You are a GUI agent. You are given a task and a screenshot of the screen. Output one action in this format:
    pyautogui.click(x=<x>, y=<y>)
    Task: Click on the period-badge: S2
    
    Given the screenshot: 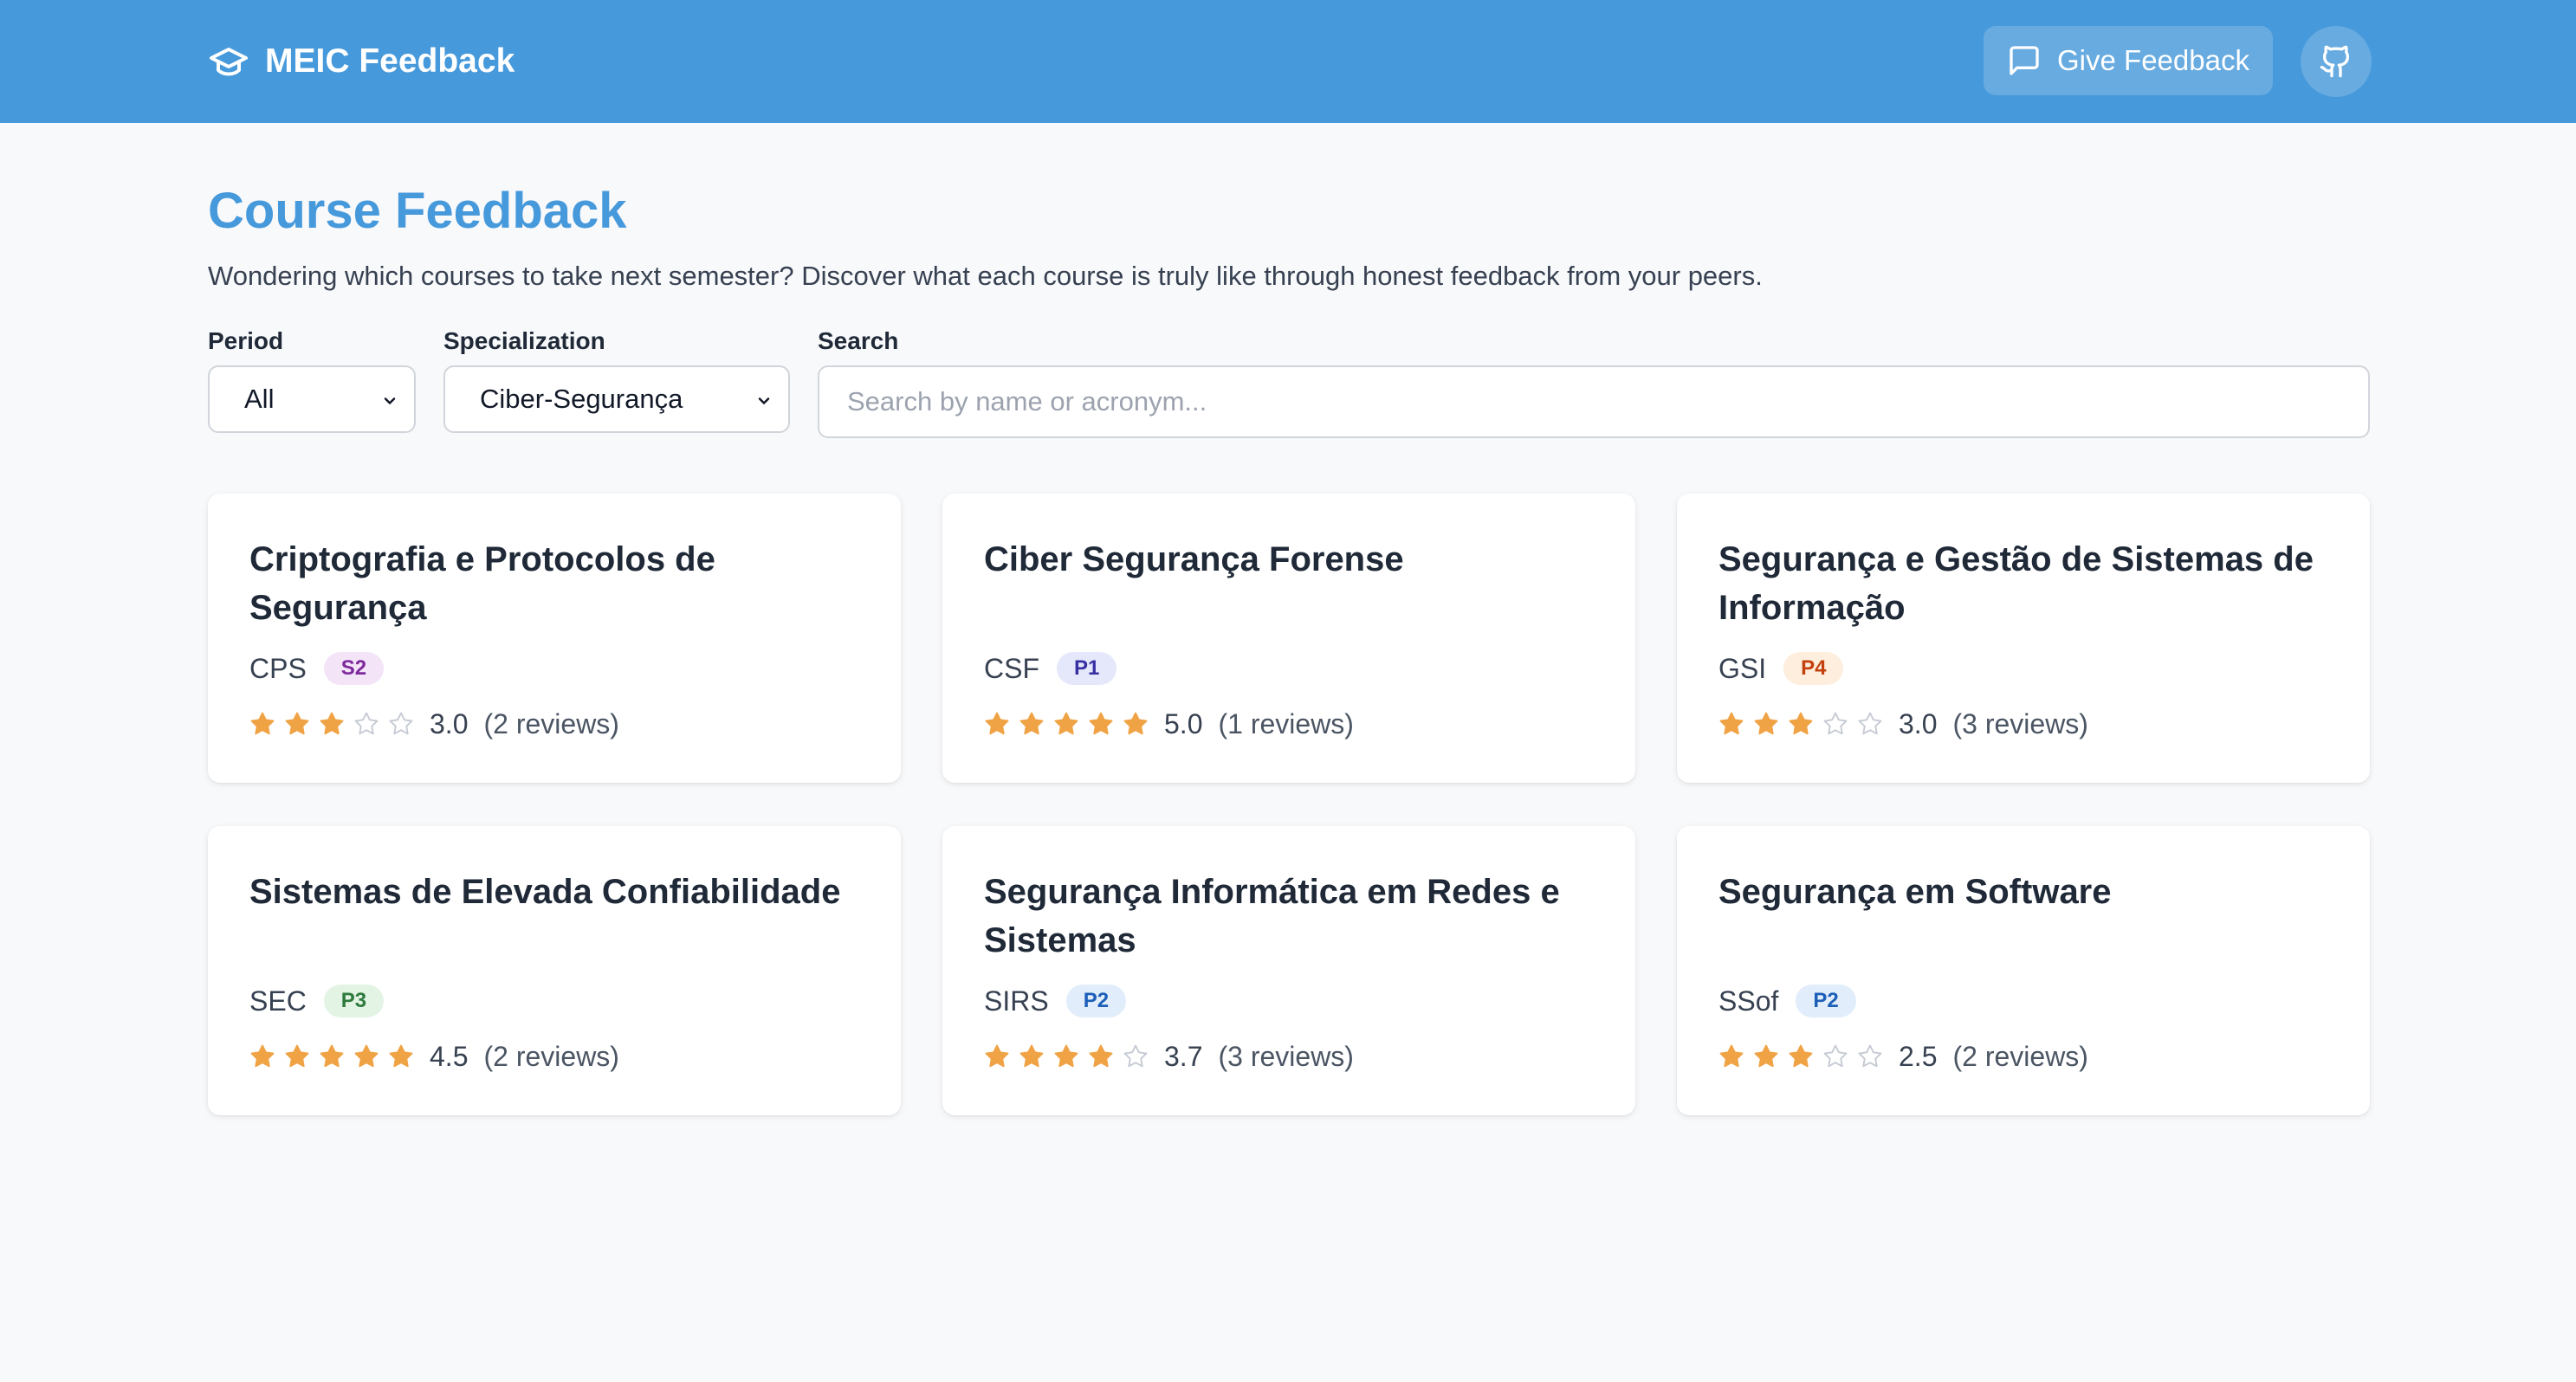 What is the action you would take?
    pyautogui.click(x=354, y=668)
    